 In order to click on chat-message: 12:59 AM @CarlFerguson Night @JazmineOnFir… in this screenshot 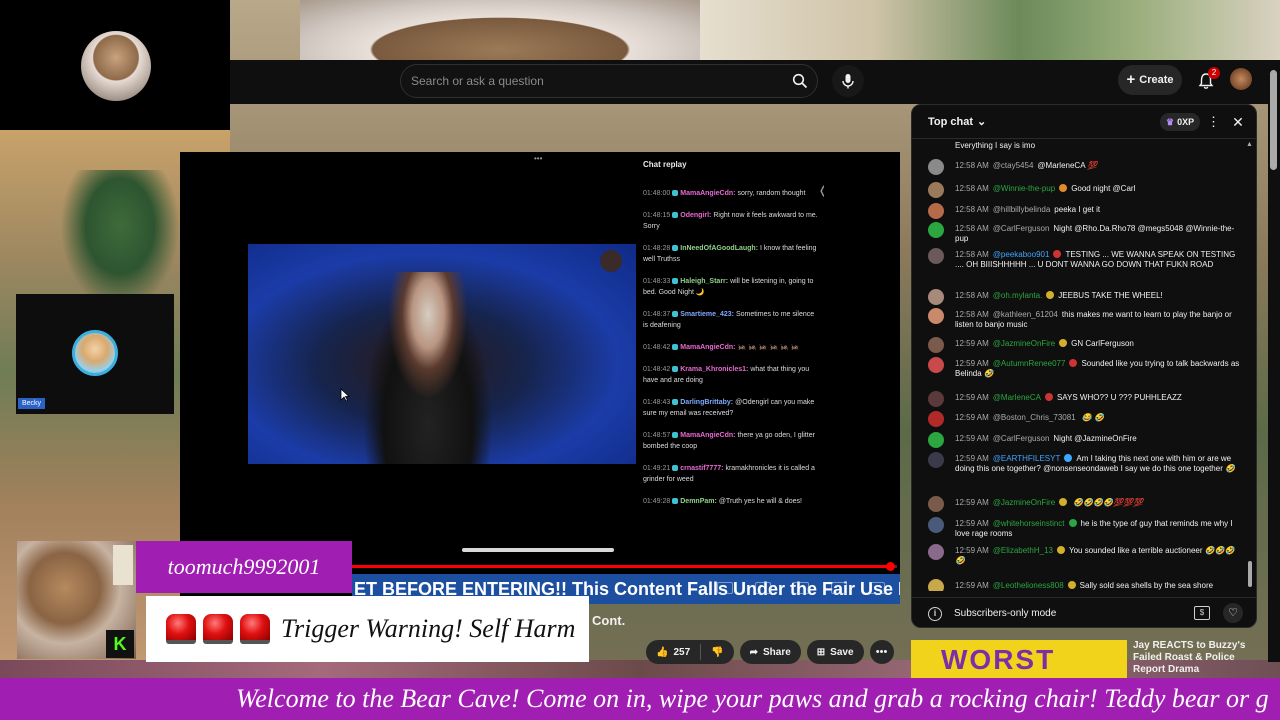, I will do `click(1086, 440)`.